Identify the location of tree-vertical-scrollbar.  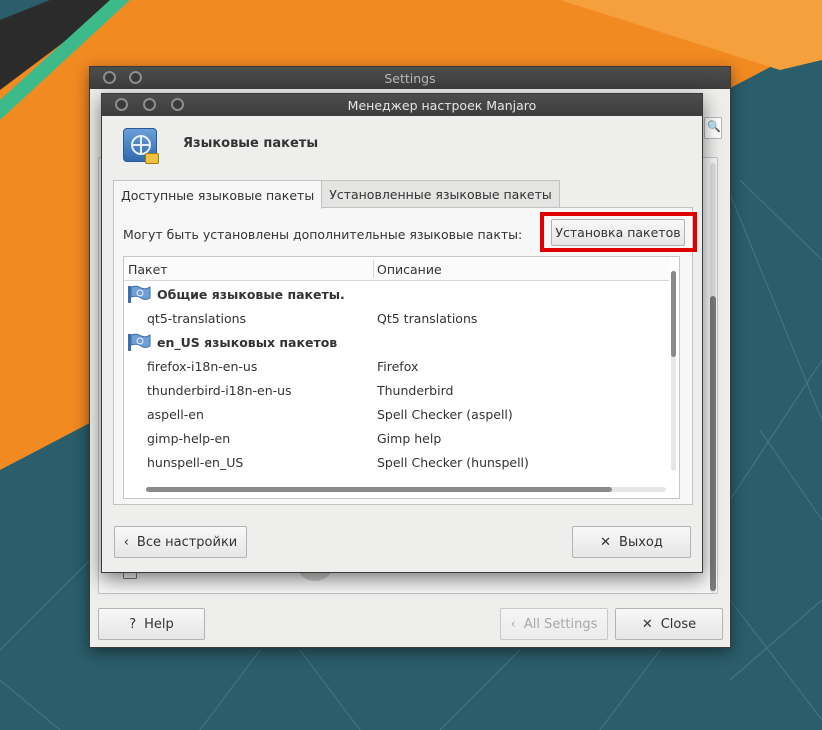
(673, 371).